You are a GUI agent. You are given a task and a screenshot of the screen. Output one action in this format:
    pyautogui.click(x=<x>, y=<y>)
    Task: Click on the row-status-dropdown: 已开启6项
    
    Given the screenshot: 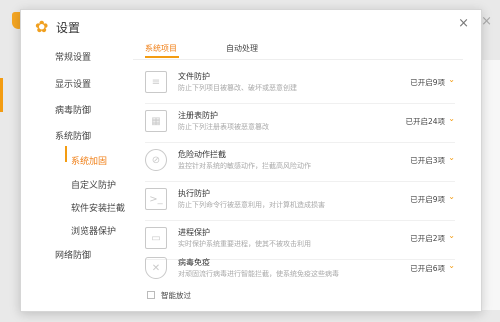 What is the action you would take?
    pyautogui.click(x=427, y=268)
    